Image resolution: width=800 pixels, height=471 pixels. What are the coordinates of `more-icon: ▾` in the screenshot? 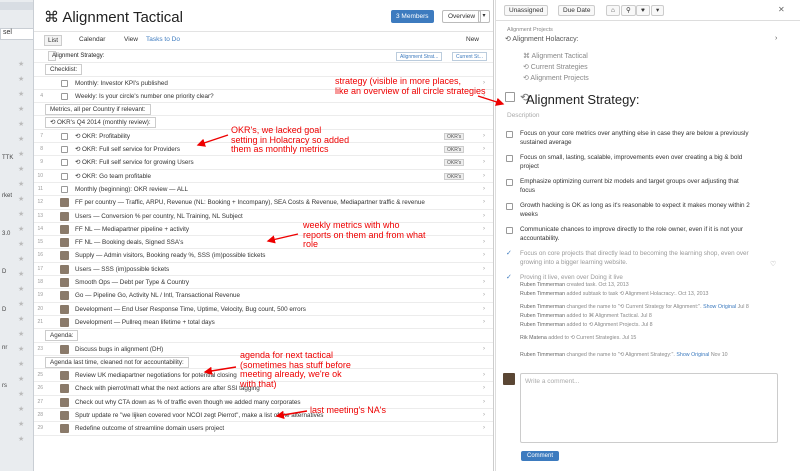 It's located at (658, 10).